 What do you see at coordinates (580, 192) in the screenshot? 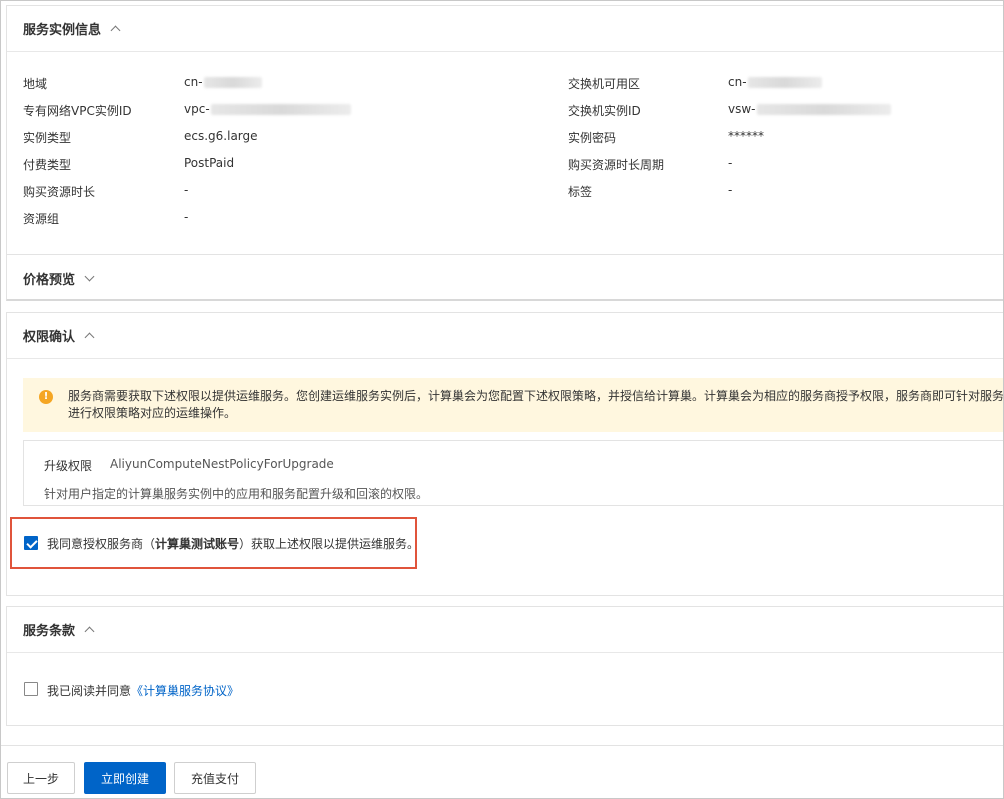
I see `label-tags: 标签` at bounding box center [580, 192].